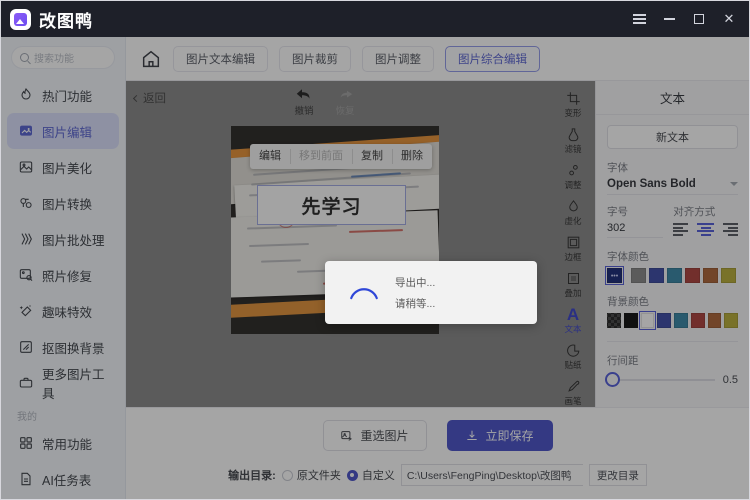  I want to click on action-buttons: 重选图片 立即保存, so click(437, 435).